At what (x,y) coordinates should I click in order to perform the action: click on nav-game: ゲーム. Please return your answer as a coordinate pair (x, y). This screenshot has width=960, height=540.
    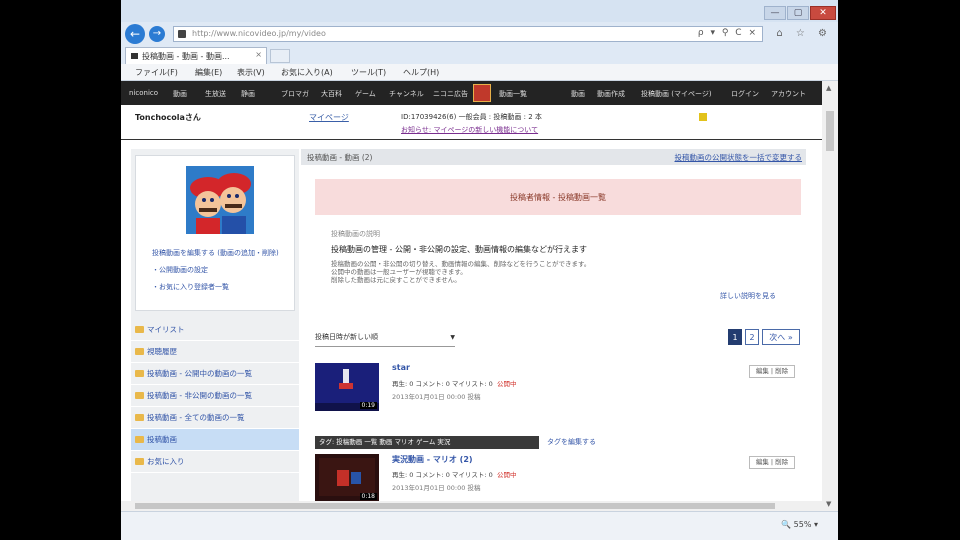
    Looking at the image, I should click on (365, 94).